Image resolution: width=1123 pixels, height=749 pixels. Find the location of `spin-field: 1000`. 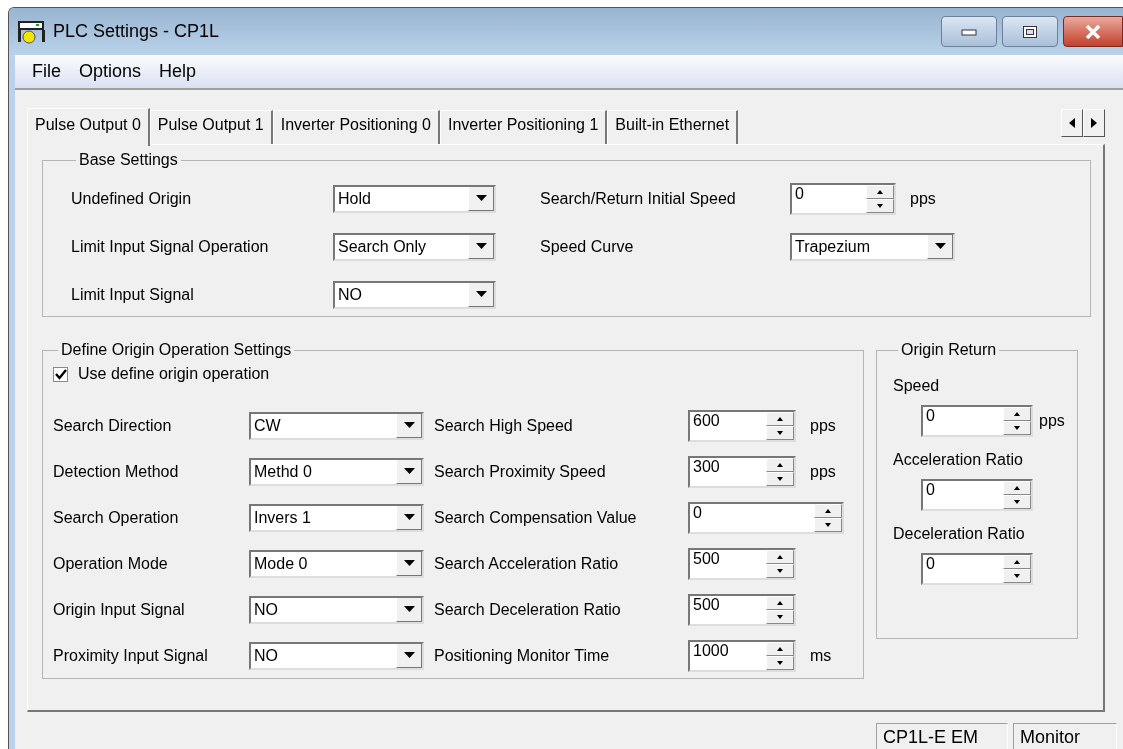

spin-field: 1000 is located at coordinates (742, 656).